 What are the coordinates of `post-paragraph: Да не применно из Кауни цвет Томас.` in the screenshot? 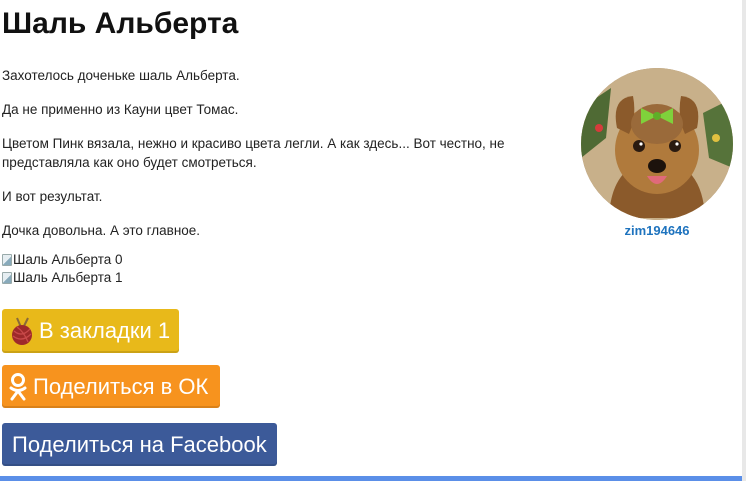 It's located at (120, 109).